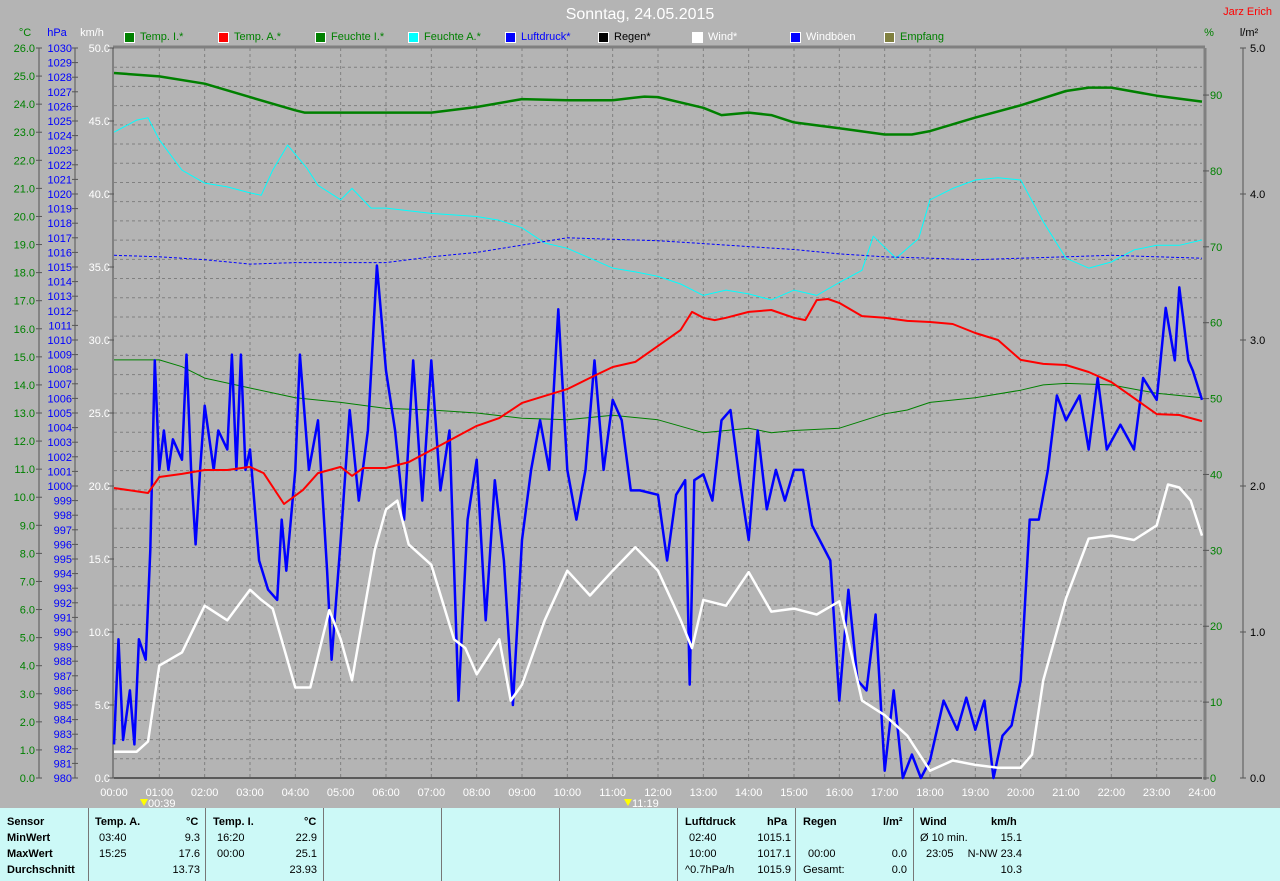 The width and height of the screenshot is (1280, 881). Describe the element at coordinates (99, 341) in the screenshot. I see `wind-axis-tick-label: 30.0` at that location.